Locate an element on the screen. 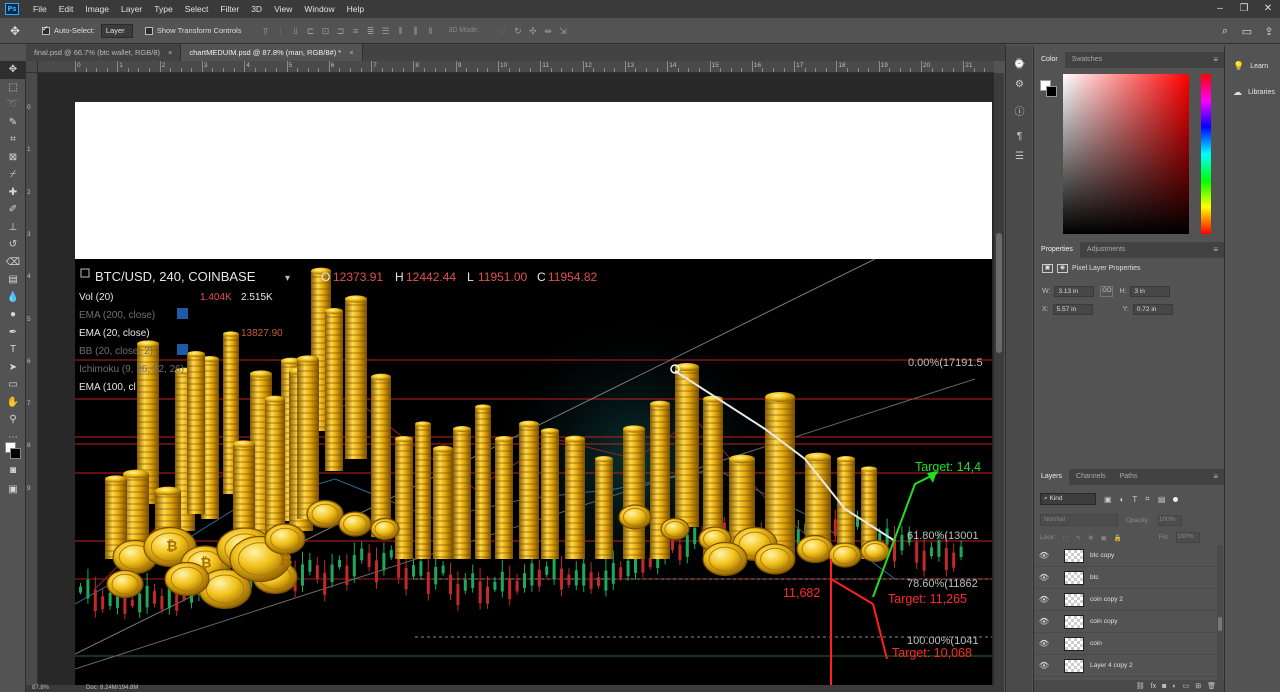  tab-adjustments: Adjustments is located at coordinates (1106, 250).